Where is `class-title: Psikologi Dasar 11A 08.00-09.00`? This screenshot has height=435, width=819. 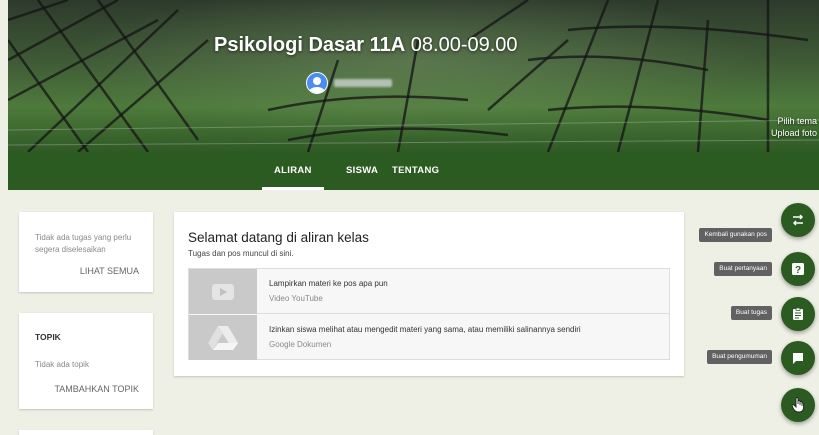
class-title: Psikologi Dasar 11A 08.00-09.00 is located at coordinates (366, 45).